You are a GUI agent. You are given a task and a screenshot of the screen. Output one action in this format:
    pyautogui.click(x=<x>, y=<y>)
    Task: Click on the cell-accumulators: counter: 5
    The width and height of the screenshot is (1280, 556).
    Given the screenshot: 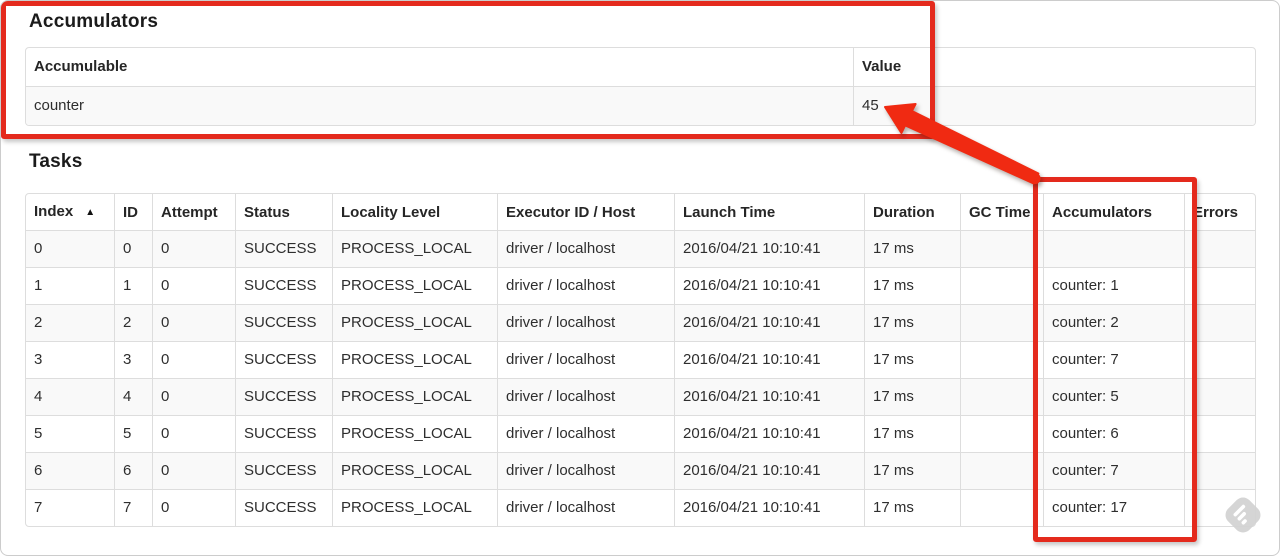 What is the action you would take?
    pyautogui.click(x=1113, y=396)
    